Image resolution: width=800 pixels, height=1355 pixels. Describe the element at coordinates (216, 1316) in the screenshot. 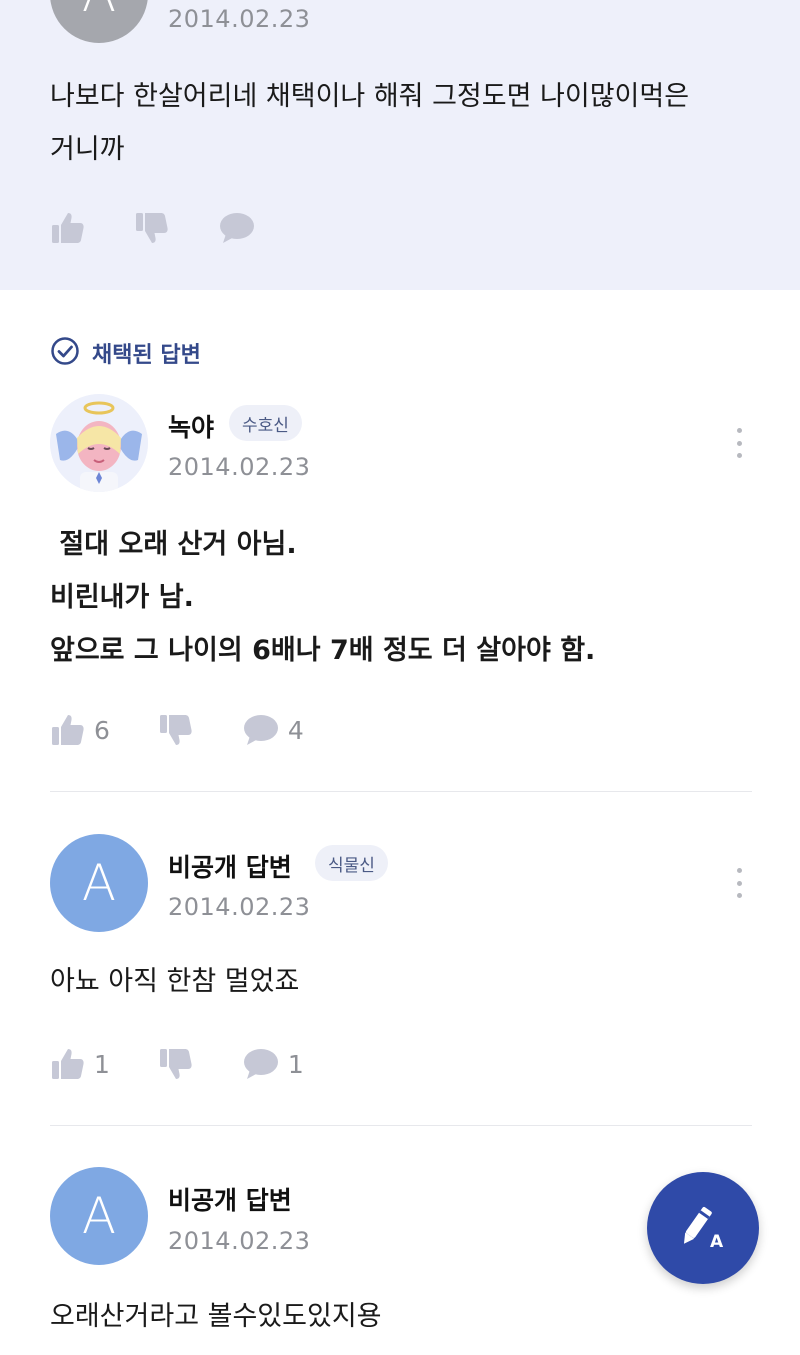

I see `answer-text: 오래산거라고 볼수있도있지용` at that location.